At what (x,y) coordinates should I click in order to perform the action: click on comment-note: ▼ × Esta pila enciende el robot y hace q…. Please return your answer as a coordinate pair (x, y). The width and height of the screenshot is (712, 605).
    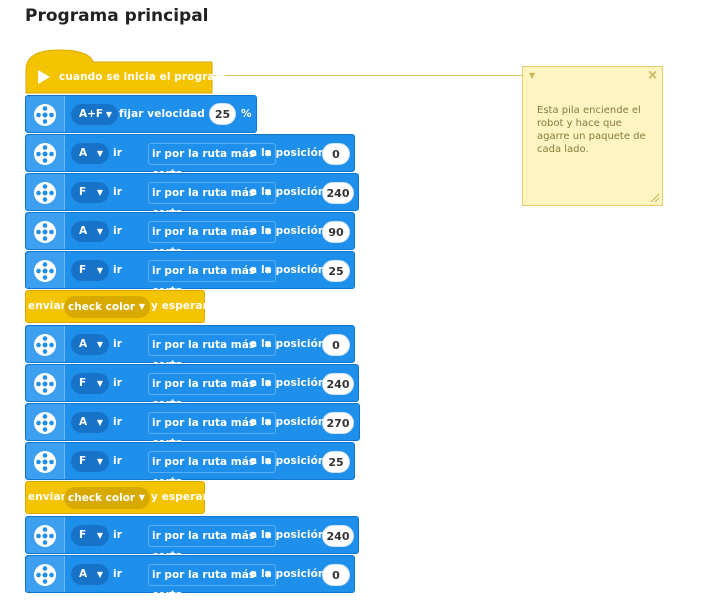
    Looking at the image, I should click on (592, 136).